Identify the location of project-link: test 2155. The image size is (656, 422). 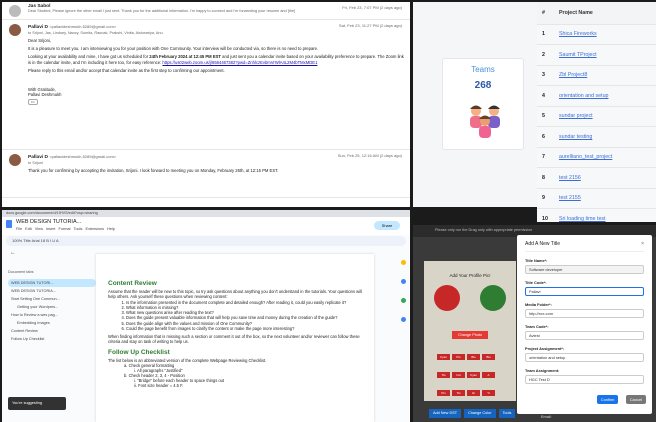
(570, 198).